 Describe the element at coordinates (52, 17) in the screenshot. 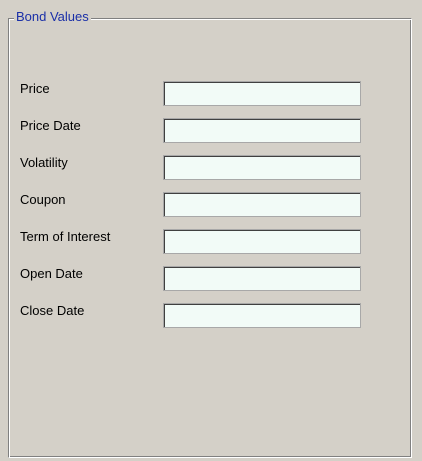

I see `groupbox-title: Bond Values` at that location.